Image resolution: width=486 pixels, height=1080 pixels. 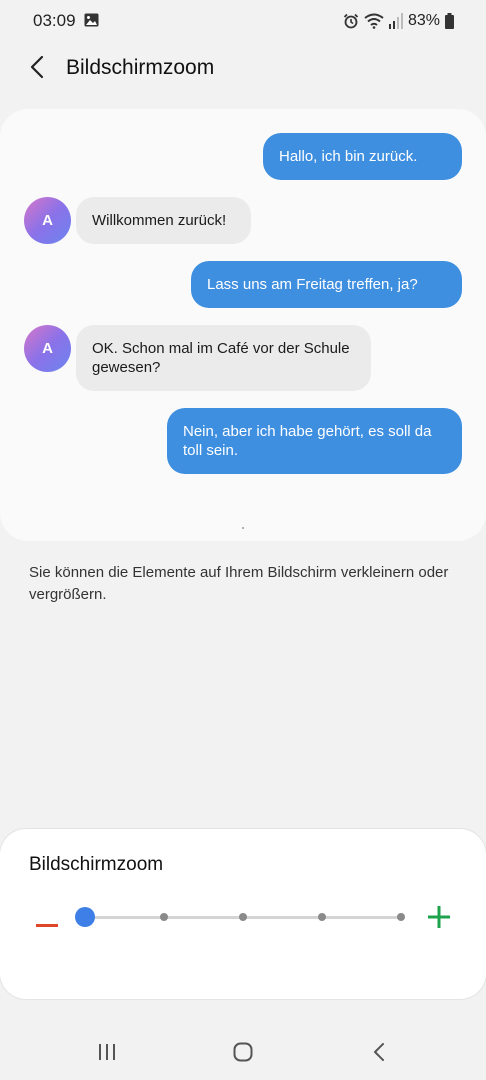 I want to click on header: Bildschirmzoom, so click(x=243, y=70).